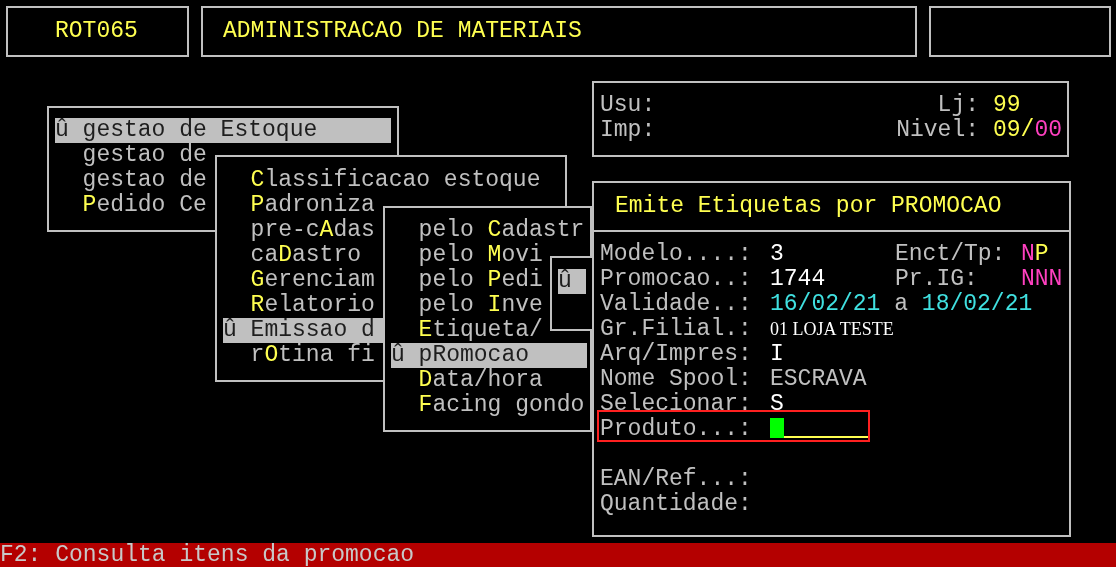 The width and height of the screenshot is (1116, 567). What do you see at coordinates (832, 329) in the screenshot?
I see `field-value: 01 LOJA TESTE` at bounding box center [832, 329].